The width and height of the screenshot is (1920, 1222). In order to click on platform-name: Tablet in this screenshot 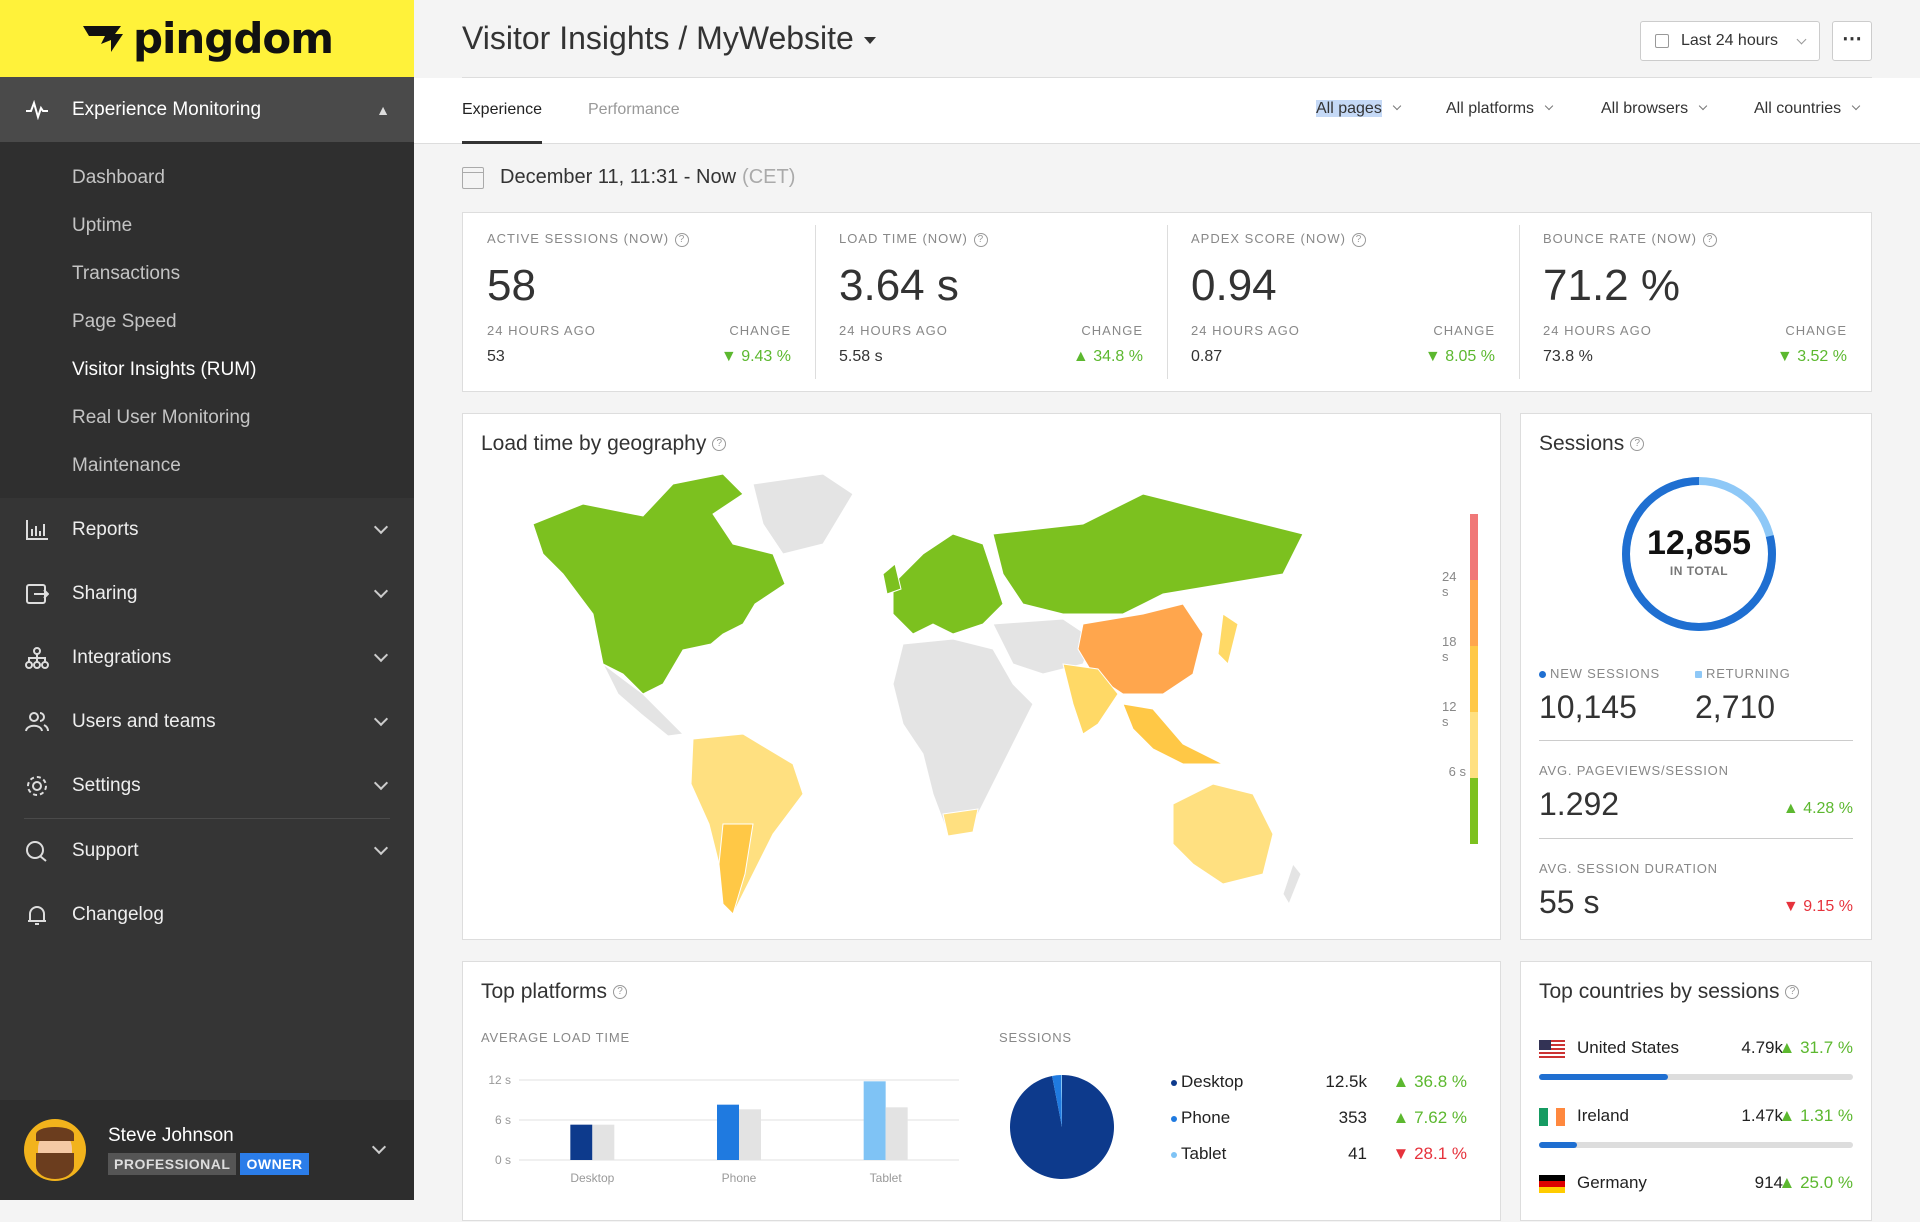, I will do `click(1204, 1153)`.